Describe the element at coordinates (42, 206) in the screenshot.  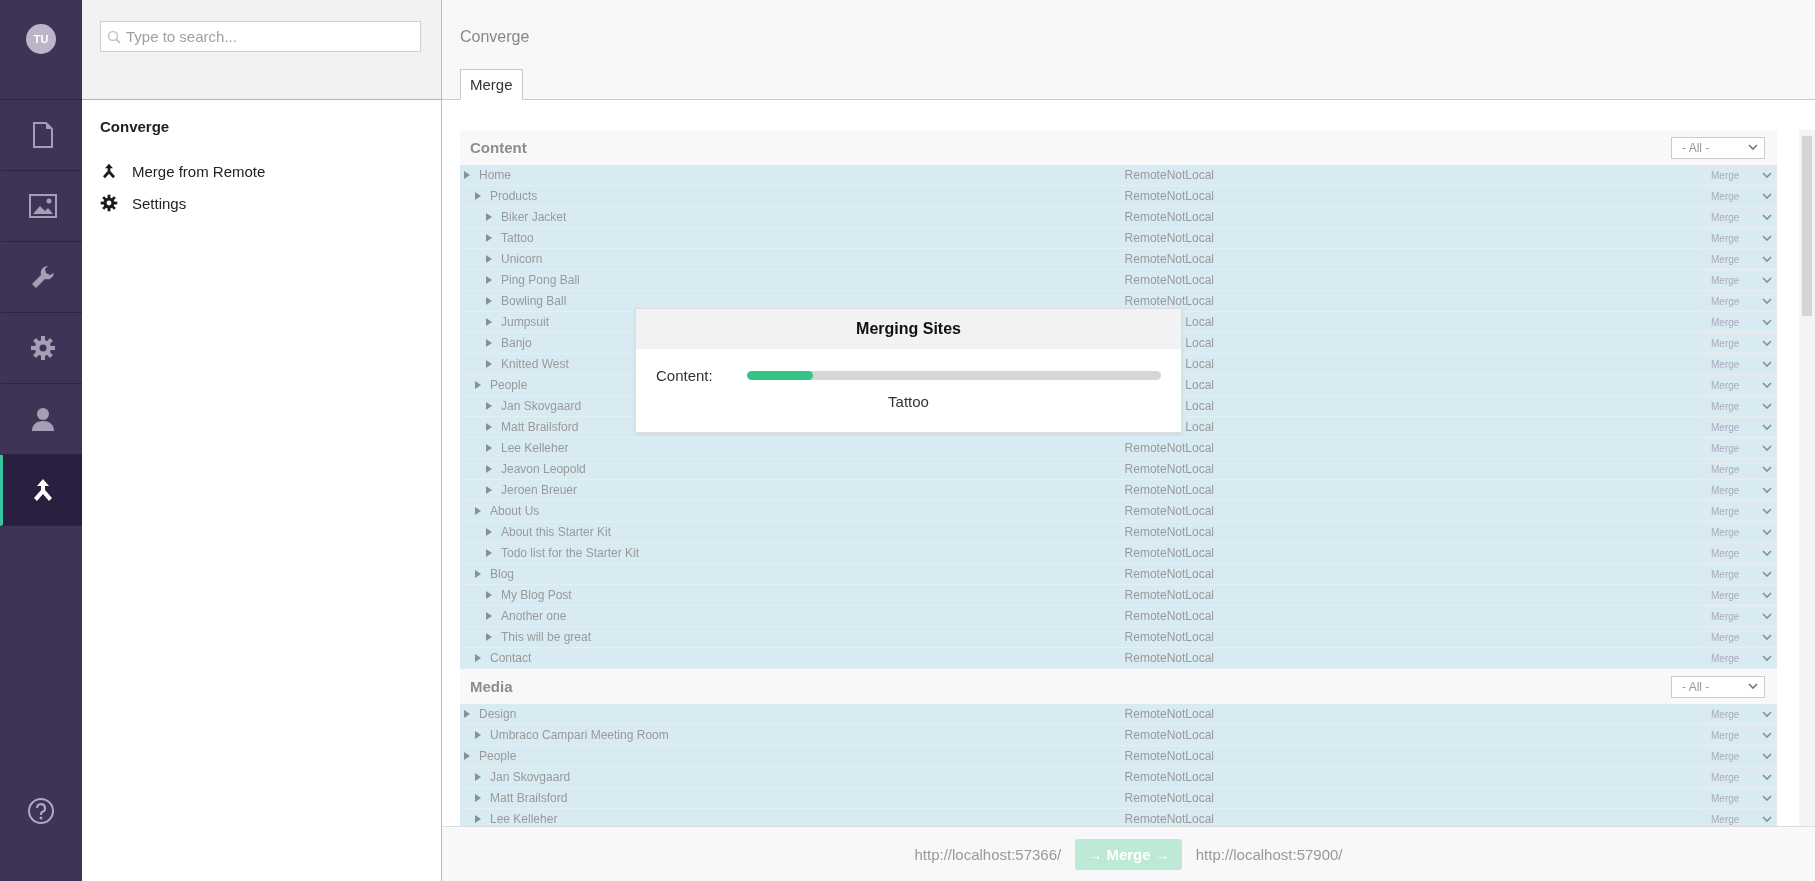
I see `image-icon` at that location.